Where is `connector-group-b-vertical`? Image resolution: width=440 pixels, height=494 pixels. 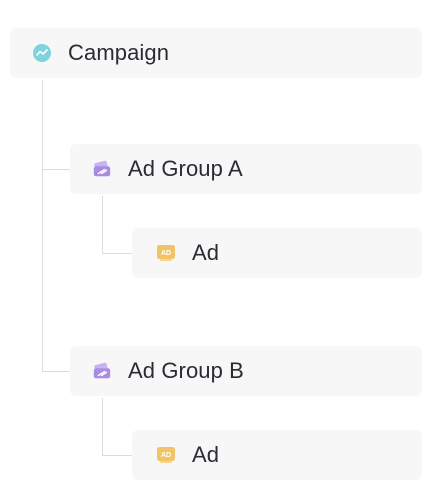
connector-group-b-vertical is located at coordinates (102, 427).